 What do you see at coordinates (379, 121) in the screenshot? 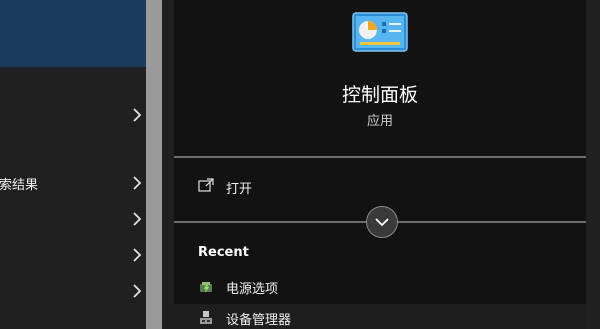
I see `app-type-label: 应用` at bounding box center [379, 121].